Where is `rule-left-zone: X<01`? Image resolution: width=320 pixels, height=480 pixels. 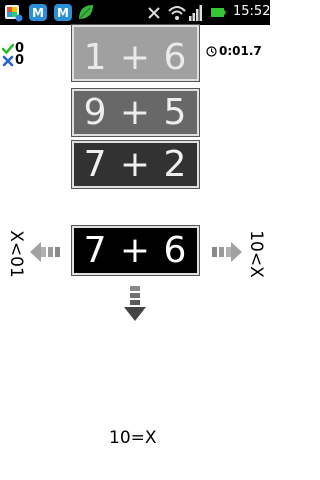 rule-left-zone: X<01 is located at coordinates (16, 254).